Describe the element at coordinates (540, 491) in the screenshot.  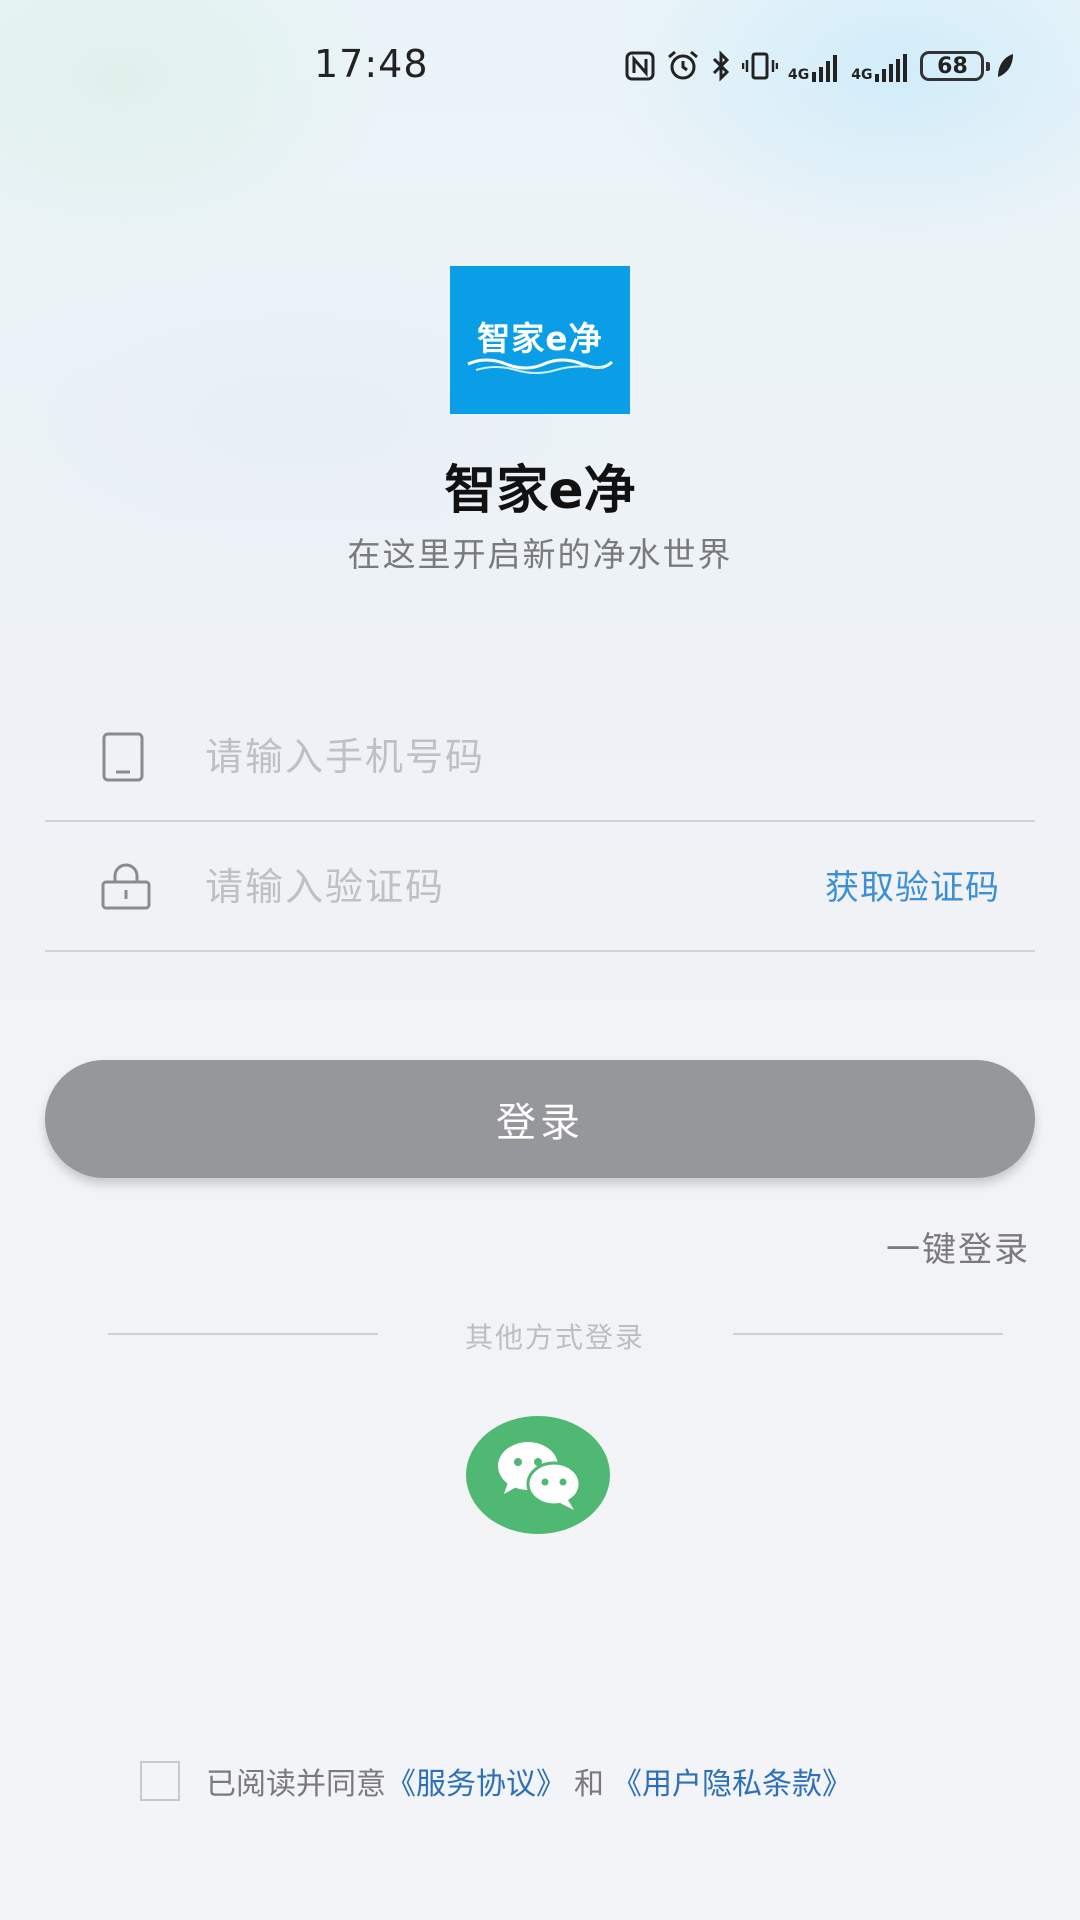
I see `app-name: 智家e净` at that location.